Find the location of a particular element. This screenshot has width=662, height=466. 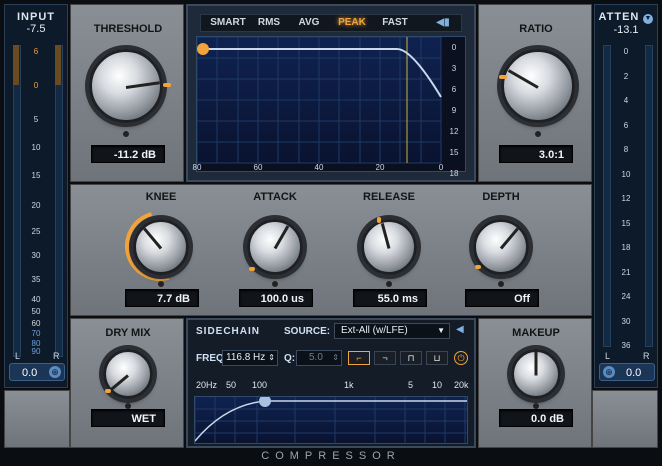

drymix-panel: DRY MIX WET is located at coordinates (127, 383).